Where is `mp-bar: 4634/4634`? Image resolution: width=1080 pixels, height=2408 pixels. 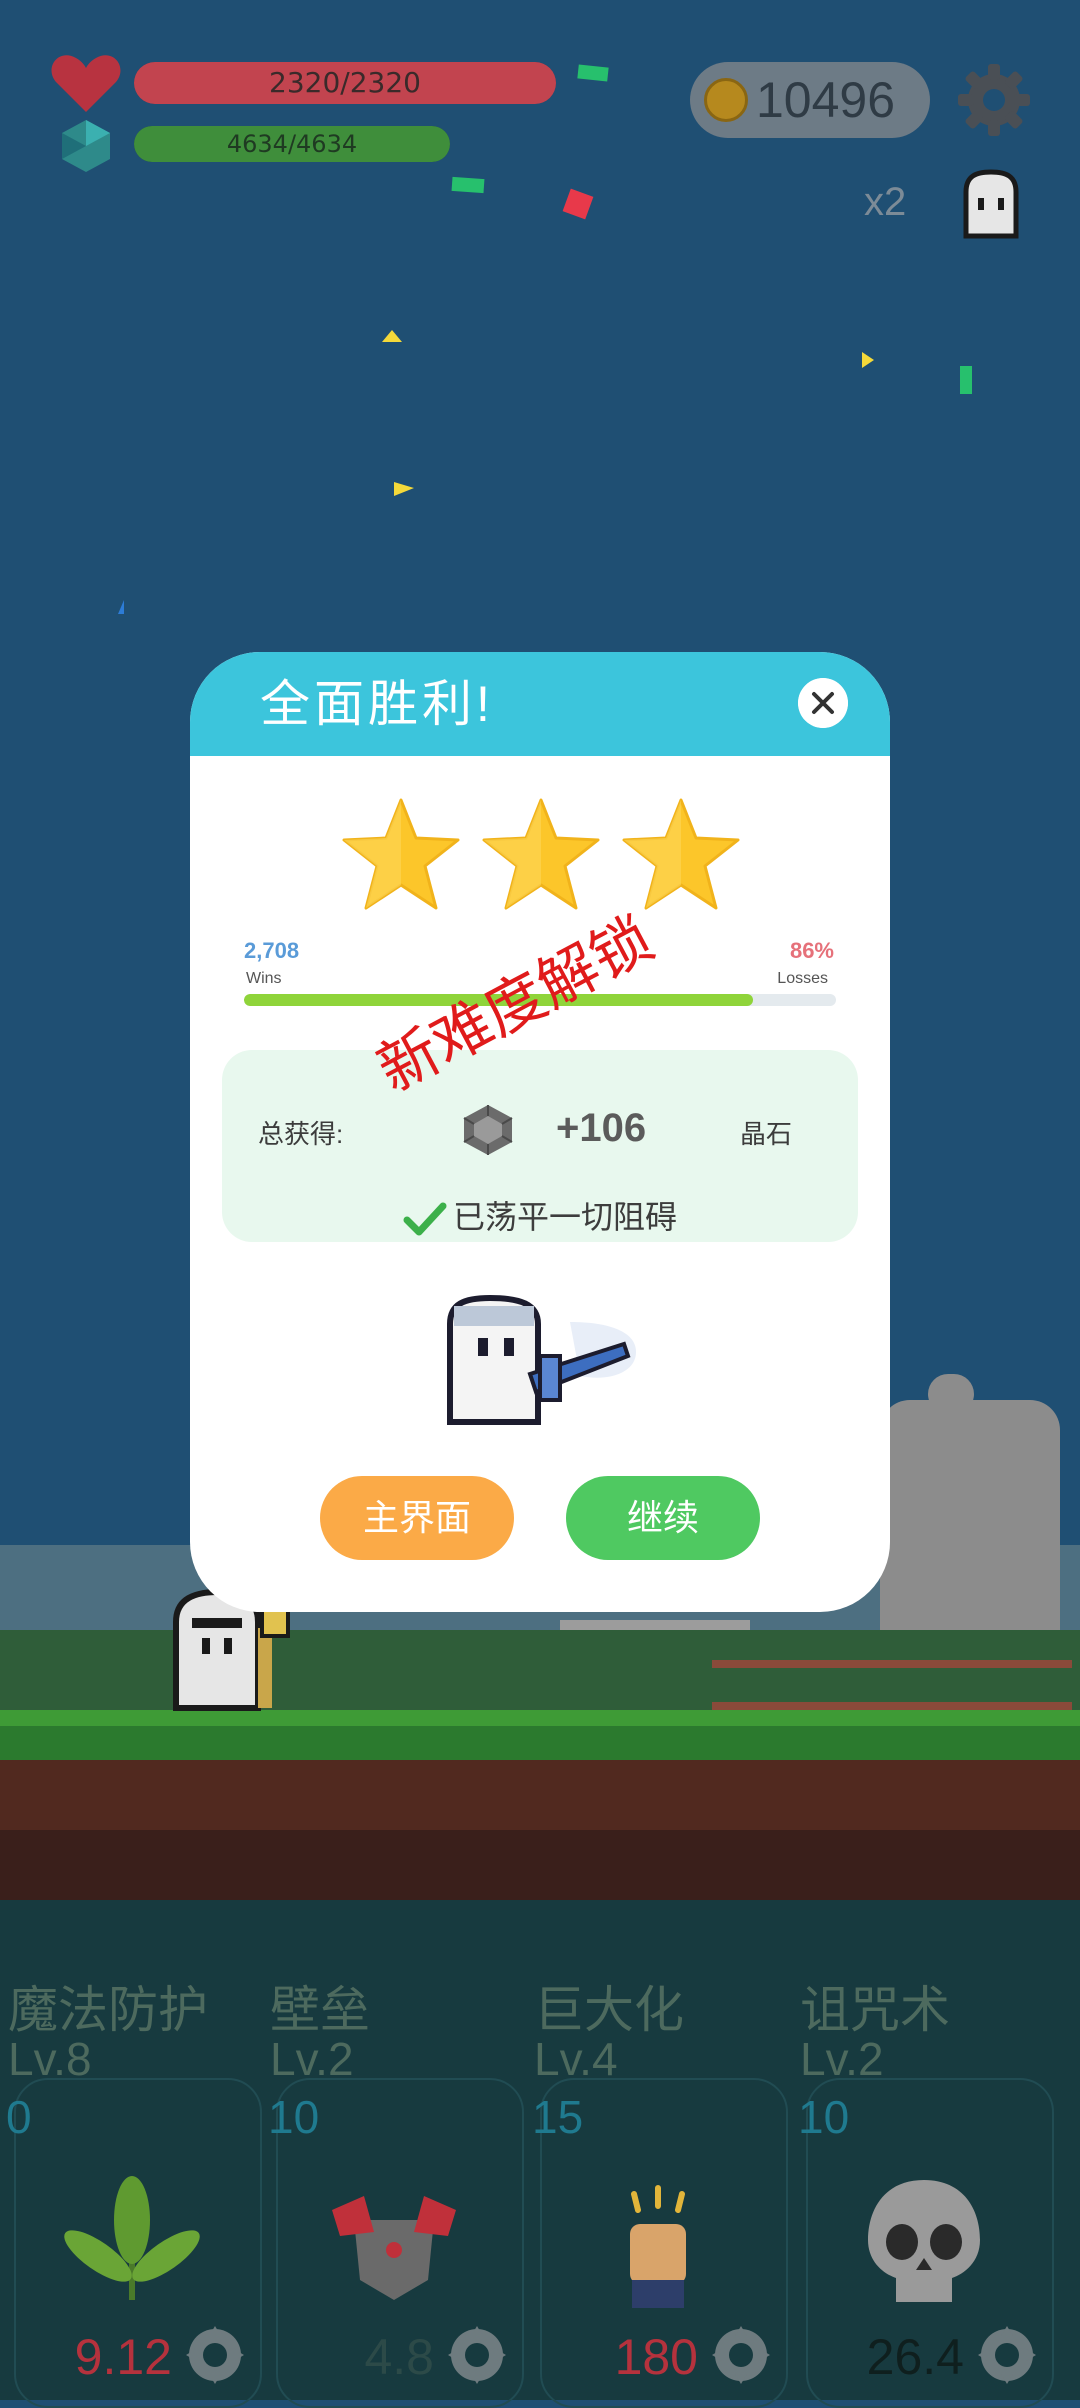
mp-bar: 4634/4634 is located at coordinates (292, 144).